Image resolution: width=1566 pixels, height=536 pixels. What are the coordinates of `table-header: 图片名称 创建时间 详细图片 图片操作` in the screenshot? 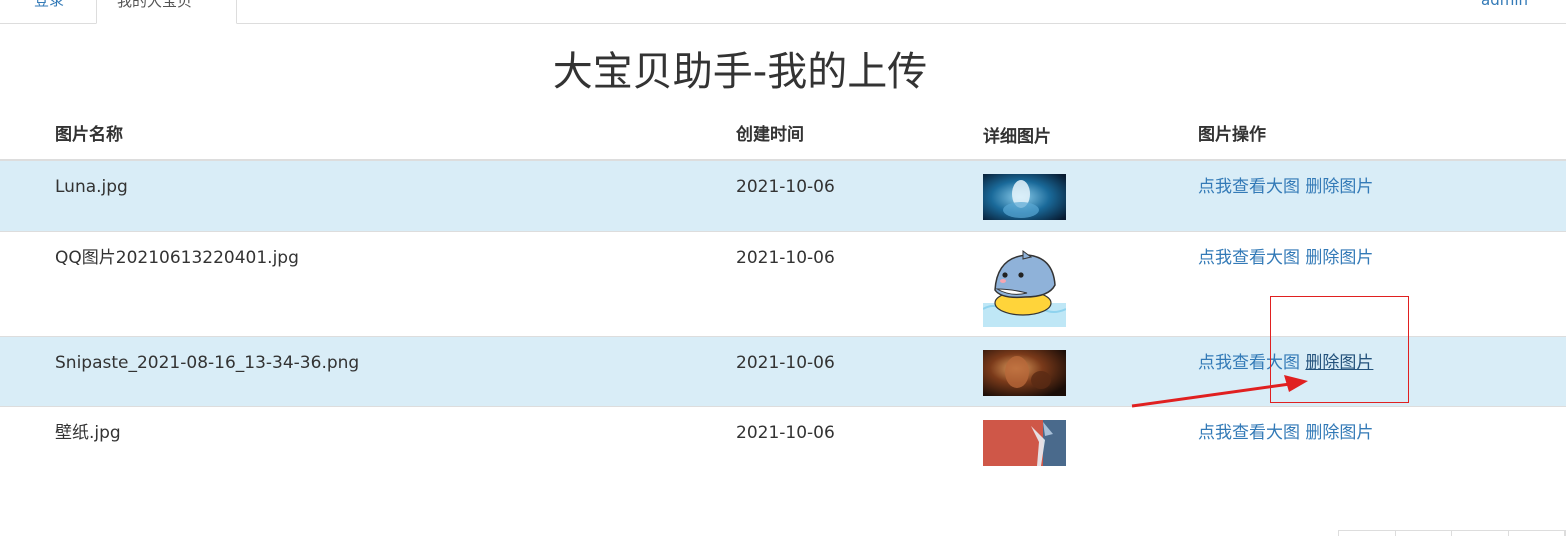 It's located at (783, 136).